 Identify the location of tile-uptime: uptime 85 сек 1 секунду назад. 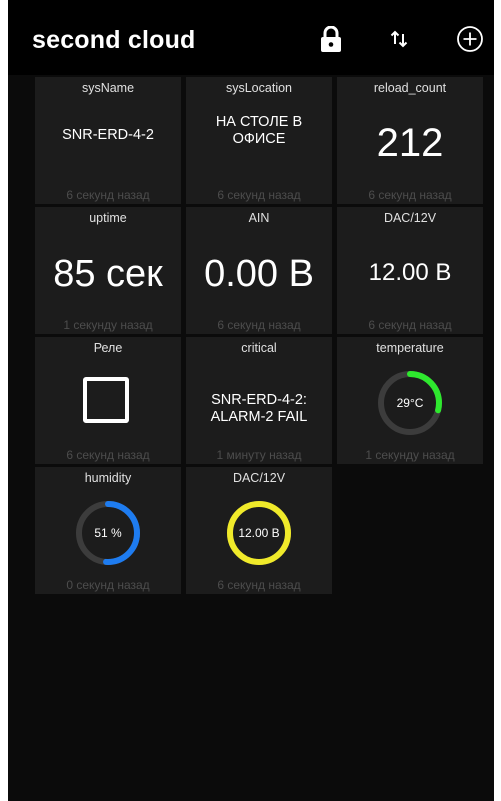
(108, 270).